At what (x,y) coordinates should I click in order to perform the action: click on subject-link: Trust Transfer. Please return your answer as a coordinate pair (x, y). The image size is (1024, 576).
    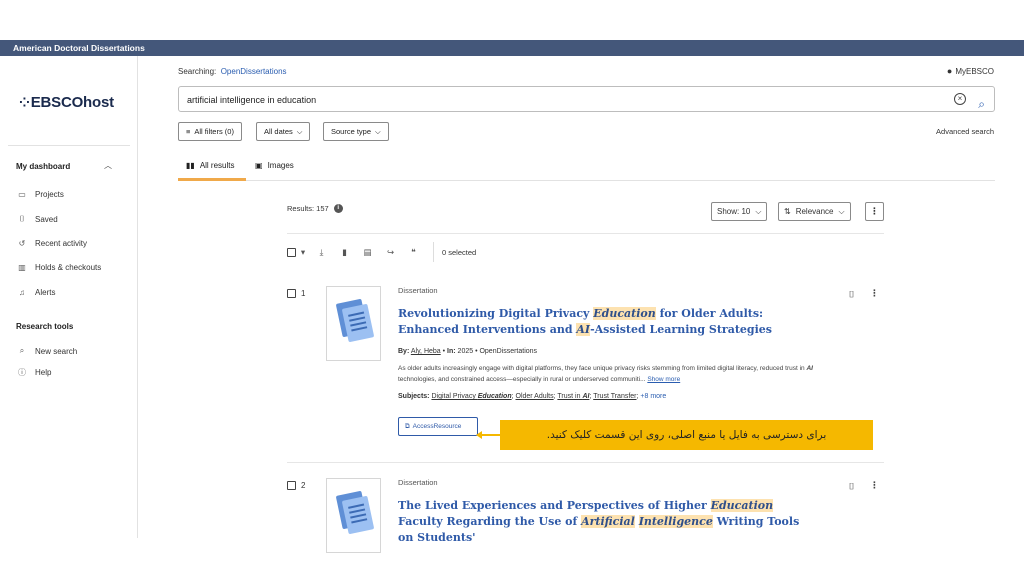
    Looking at the image, I should click on (614, 396).